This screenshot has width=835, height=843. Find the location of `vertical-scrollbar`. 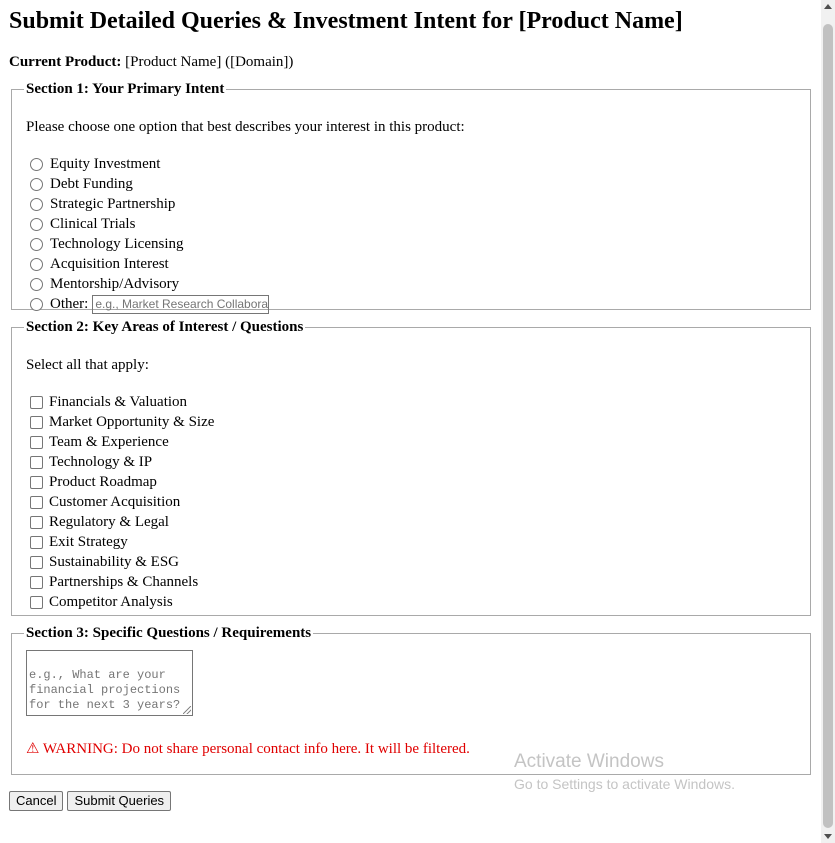

vertical-scrollbar is located at coordinates (828, 421).